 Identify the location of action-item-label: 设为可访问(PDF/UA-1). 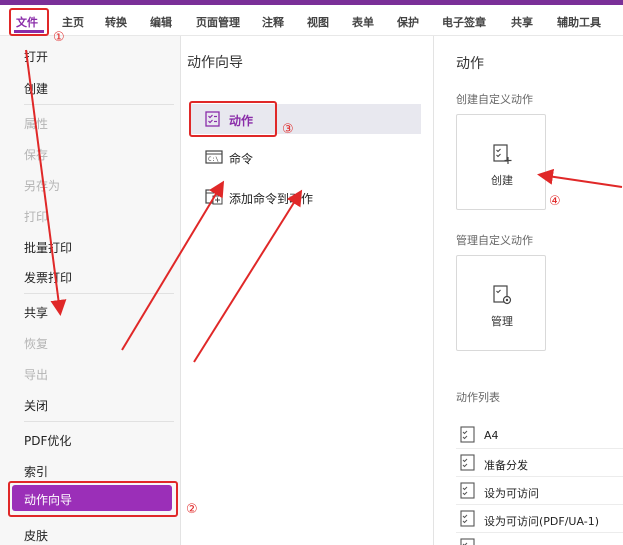
(542, 521).